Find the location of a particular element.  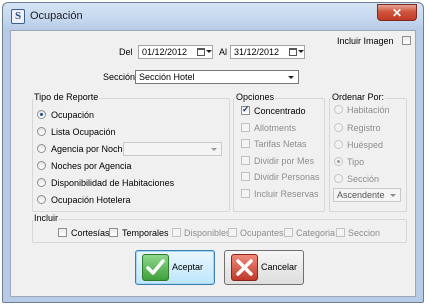

to-date-label: Al is located at coordinates (223, 52).